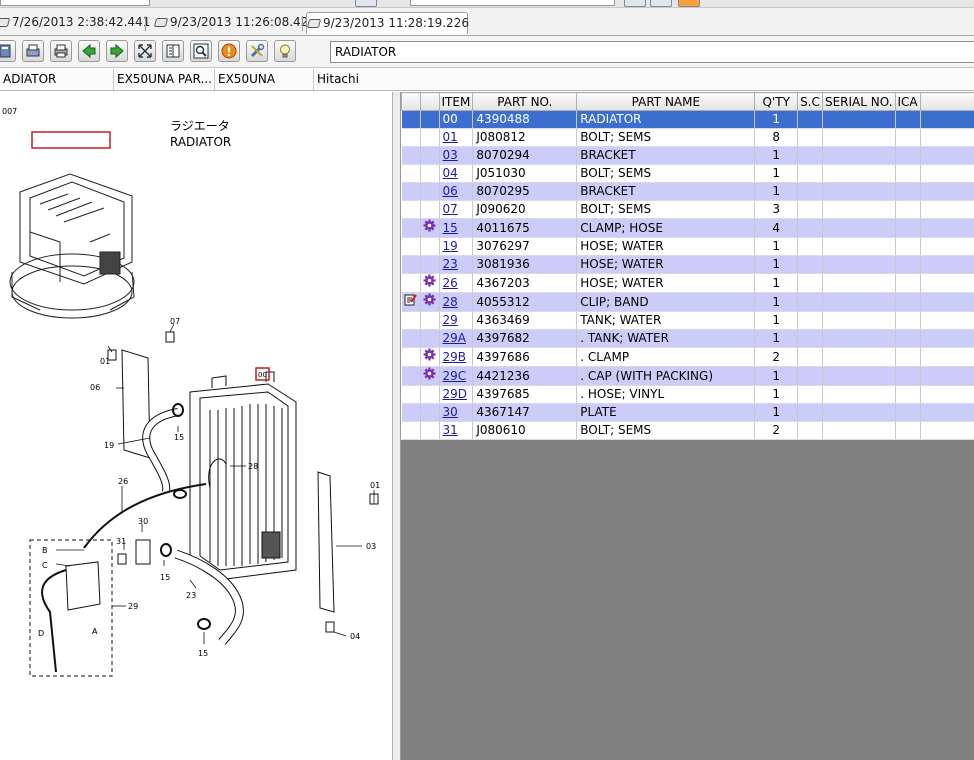  I want to click on item-link: 29, so click(450, 320).